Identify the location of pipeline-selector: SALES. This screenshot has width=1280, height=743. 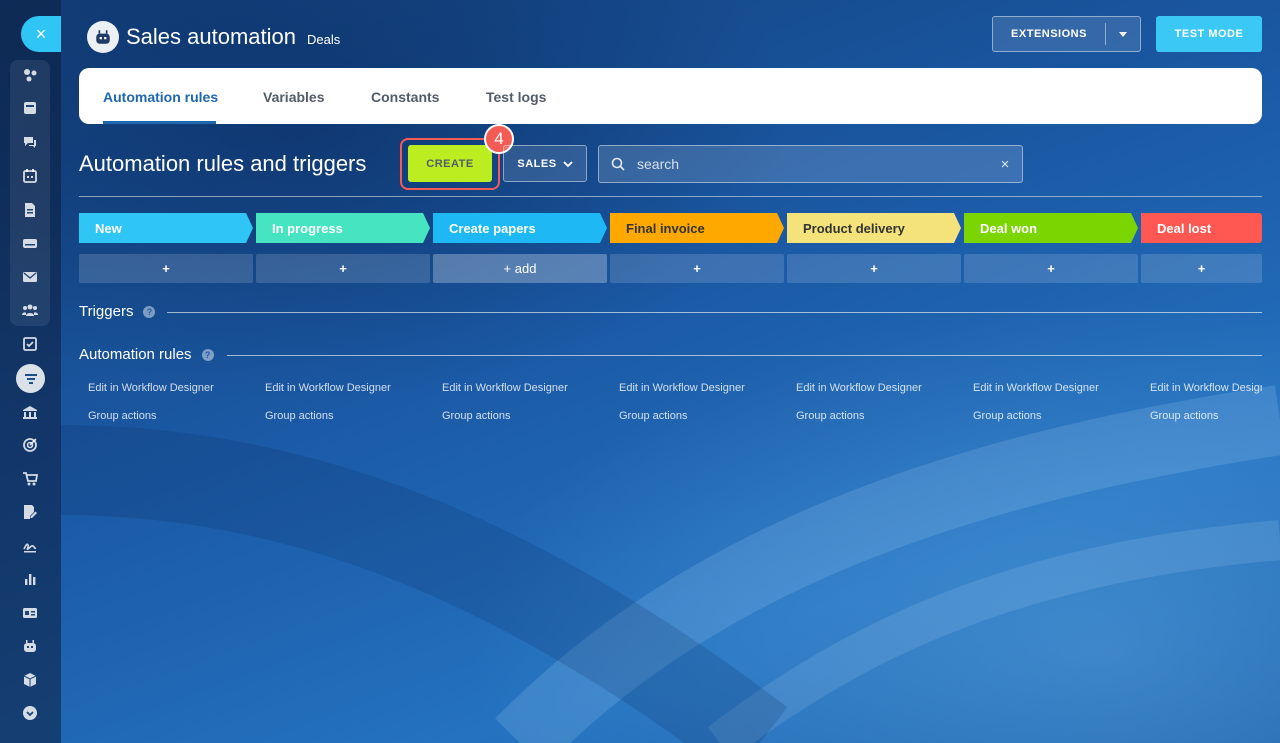
(545, 163).